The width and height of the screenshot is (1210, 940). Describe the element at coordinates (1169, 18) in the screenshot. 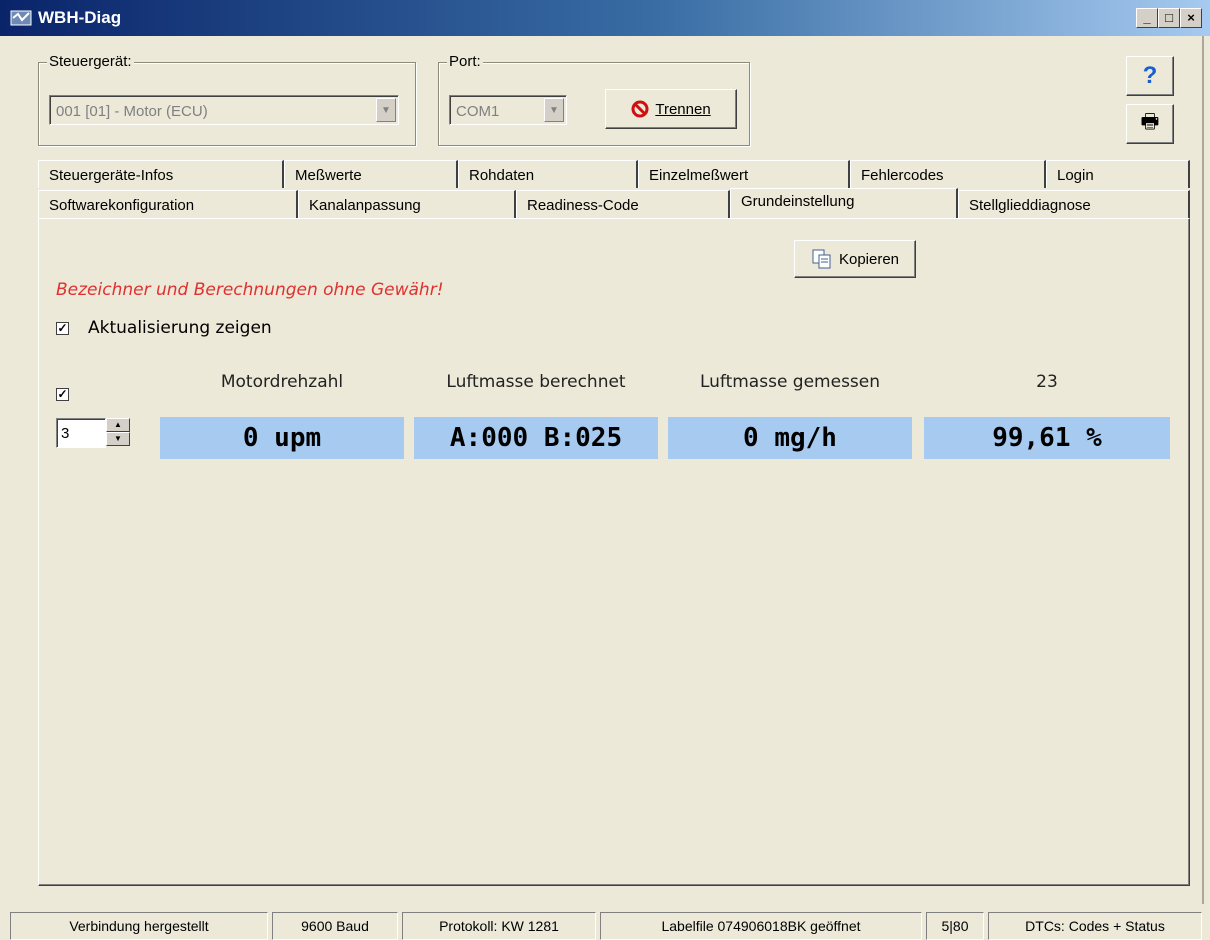

I see `maximize-button: □` at that location.